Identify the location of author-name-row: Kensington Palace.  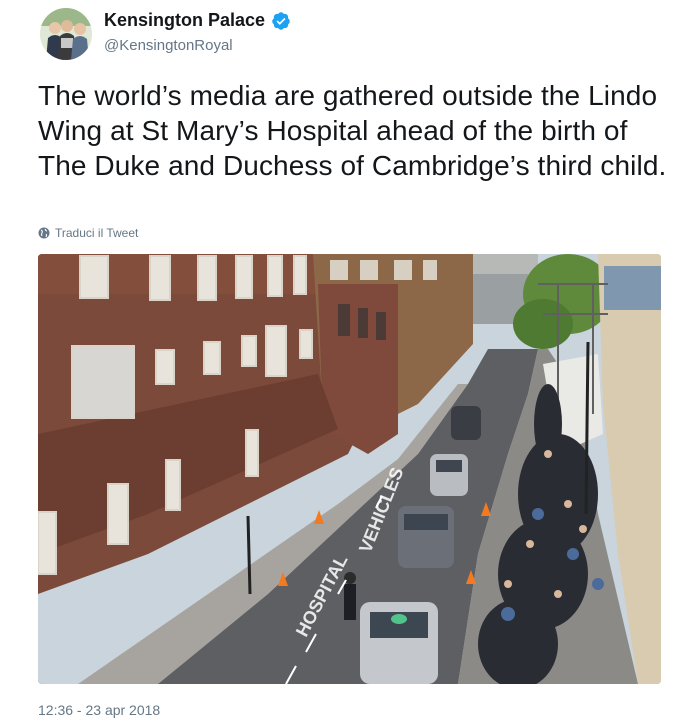
(197, 20).